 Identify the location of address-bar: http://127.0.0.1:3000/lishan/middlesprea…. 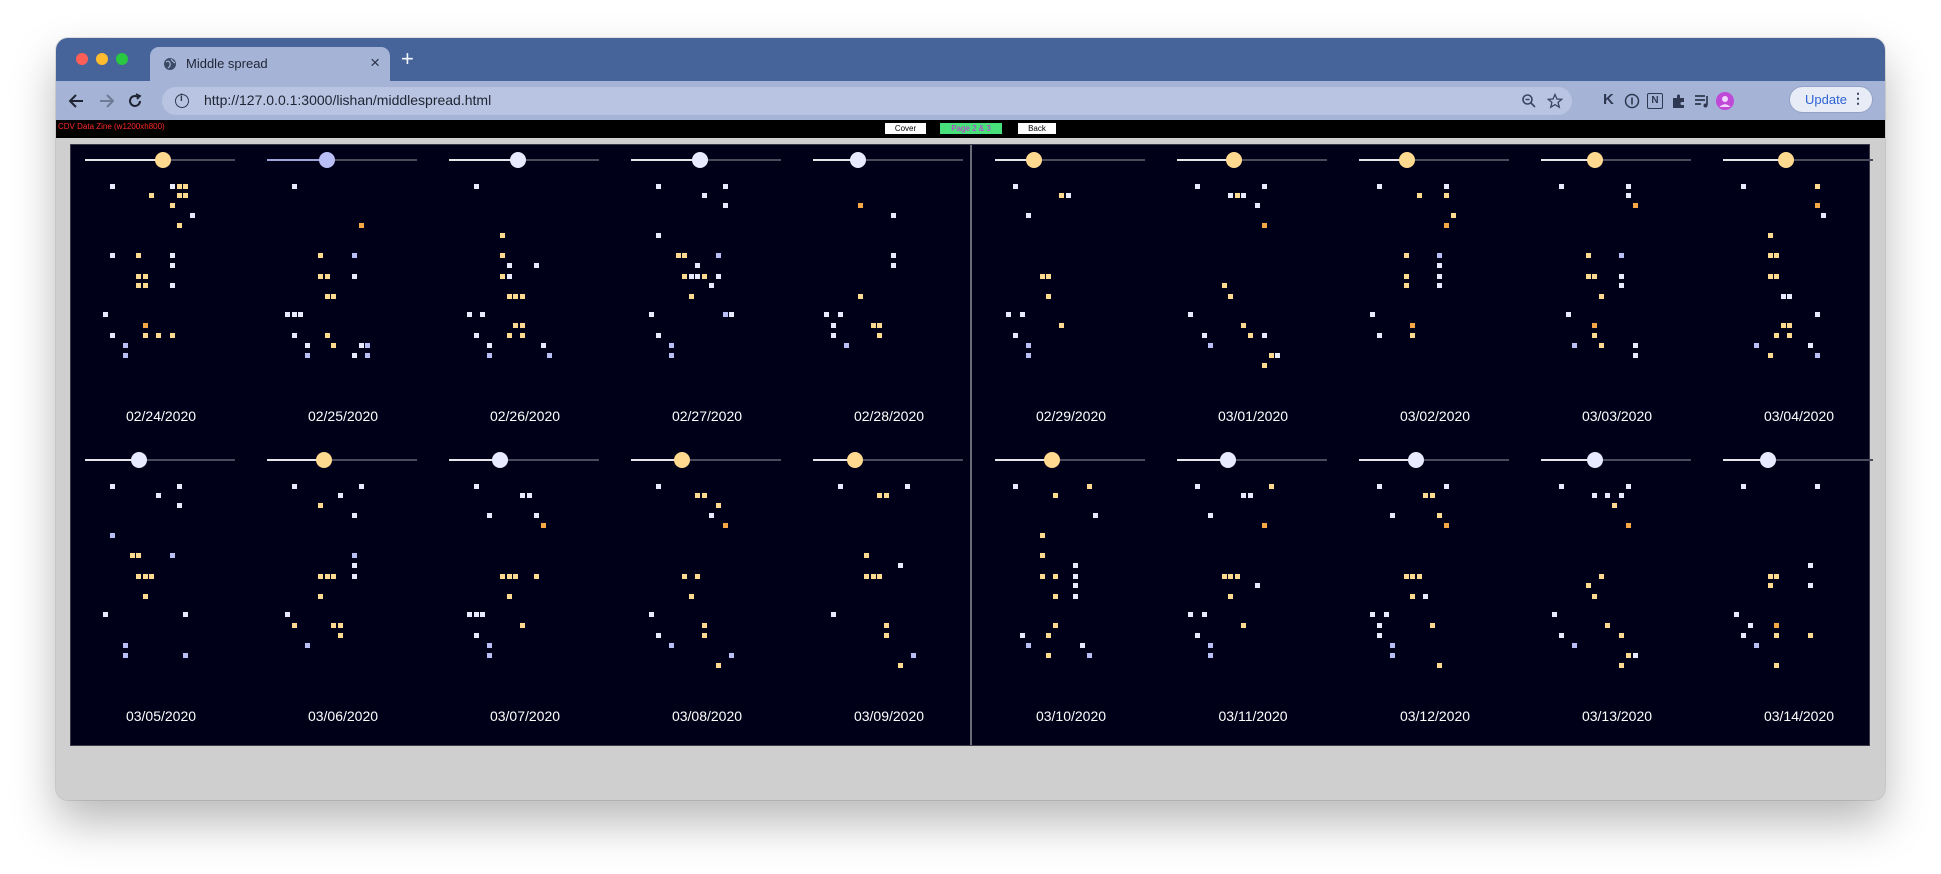
(867, 101).